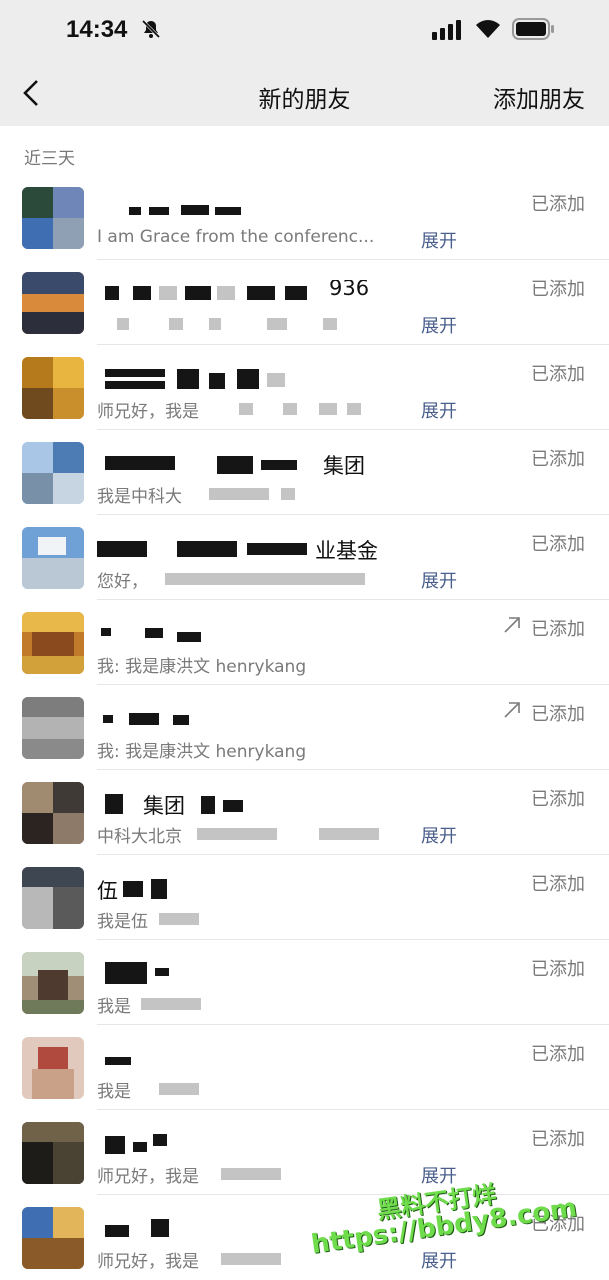  What do you see at coordinates (262, 293) in the screenshot?
I see `contact-name: 936` at bounding box center [262, 293].